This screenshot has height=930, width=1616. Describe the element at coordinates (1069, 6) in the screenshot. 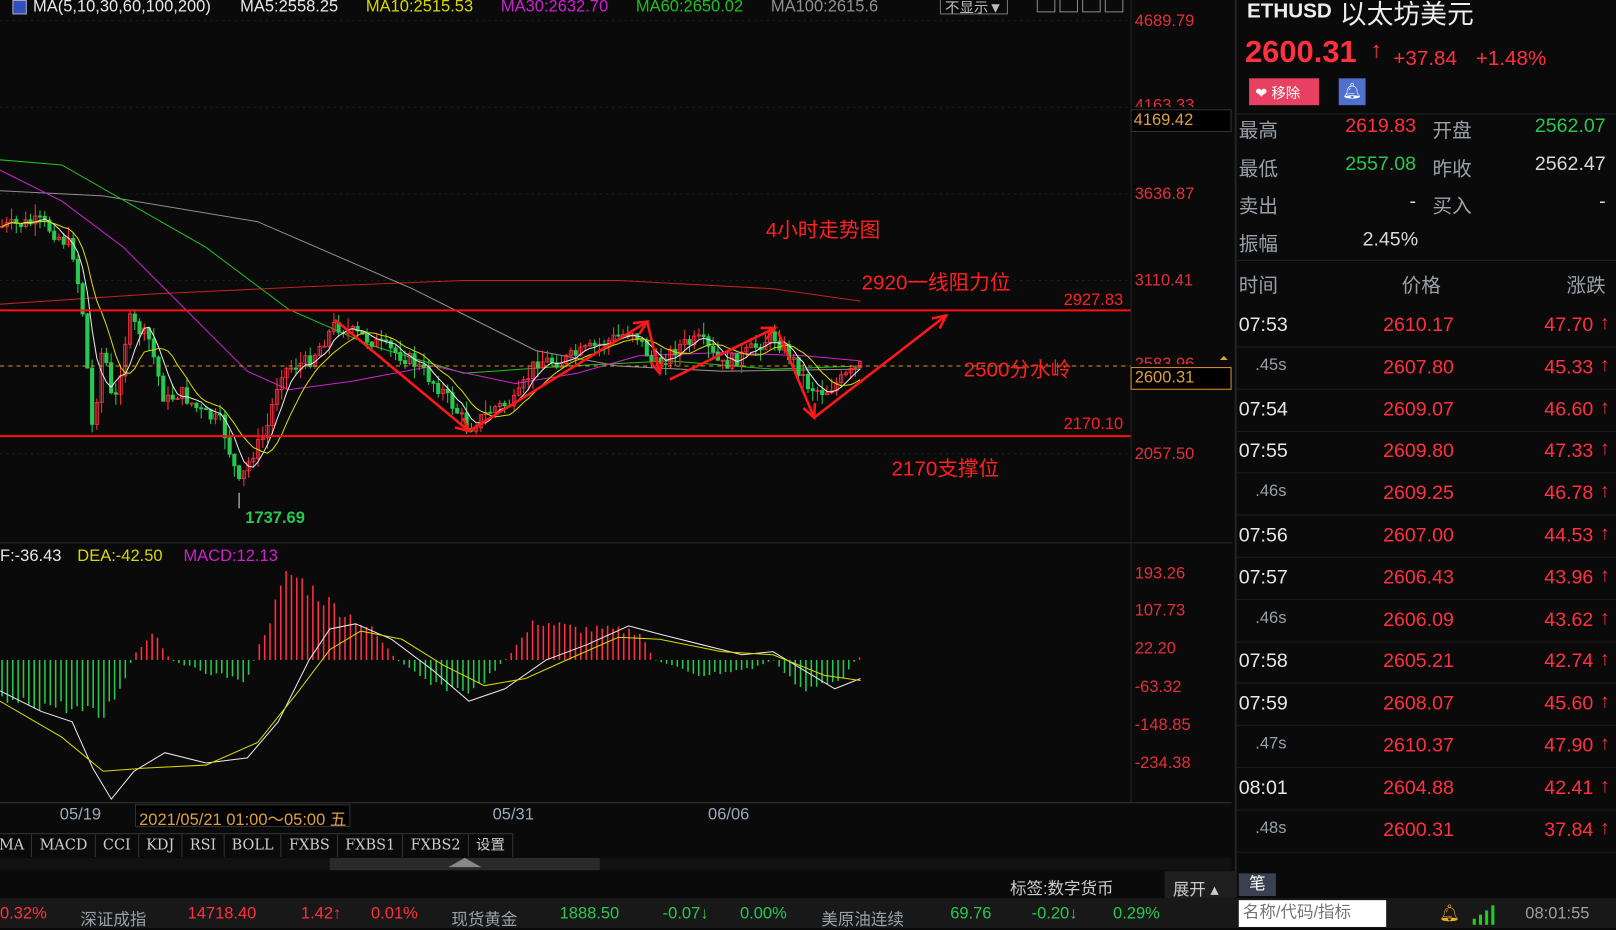

I see `zoom-in-icon` at that location.